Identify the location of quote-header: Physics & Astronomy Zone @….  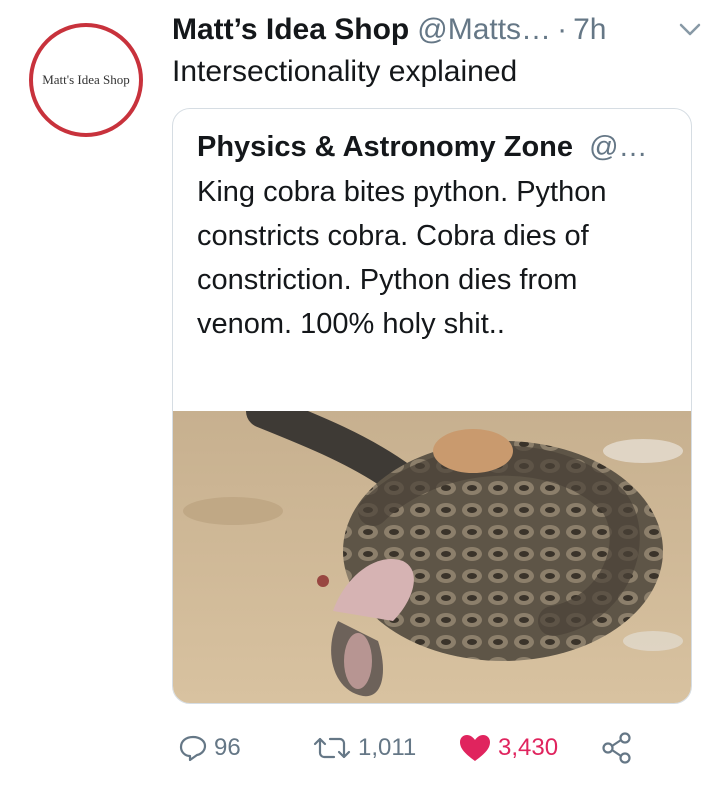
(422, 147).